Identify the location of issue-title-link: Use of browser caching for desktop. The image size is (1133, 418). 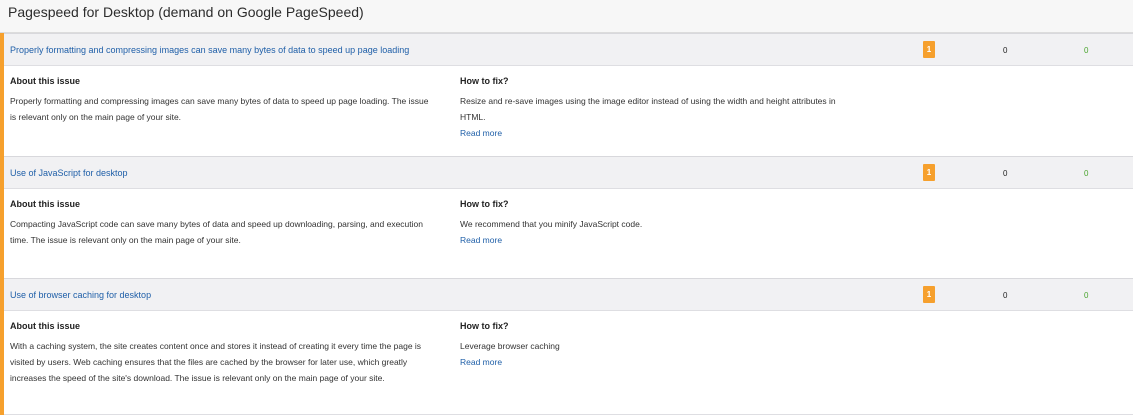
(80, 295).